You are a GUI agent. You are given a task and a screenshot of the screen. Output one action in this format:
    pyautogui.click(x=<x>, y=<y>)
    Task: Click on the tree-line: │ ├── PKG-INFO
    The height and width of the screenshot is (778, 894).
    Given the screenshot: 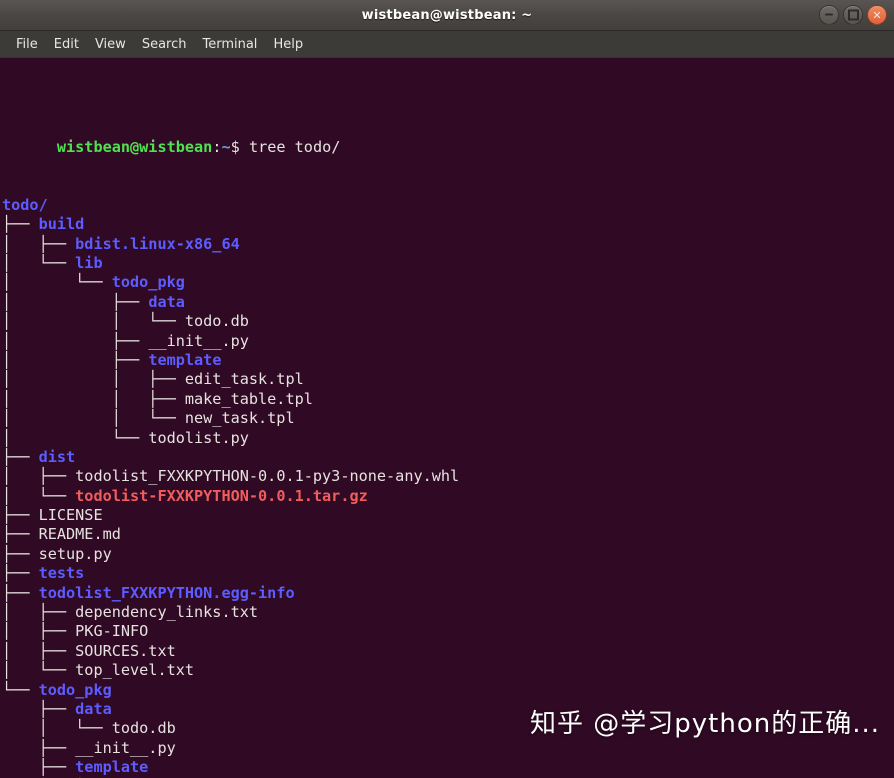 What is the action you would take?
    pyautogui.click(x=448, y=631)
    